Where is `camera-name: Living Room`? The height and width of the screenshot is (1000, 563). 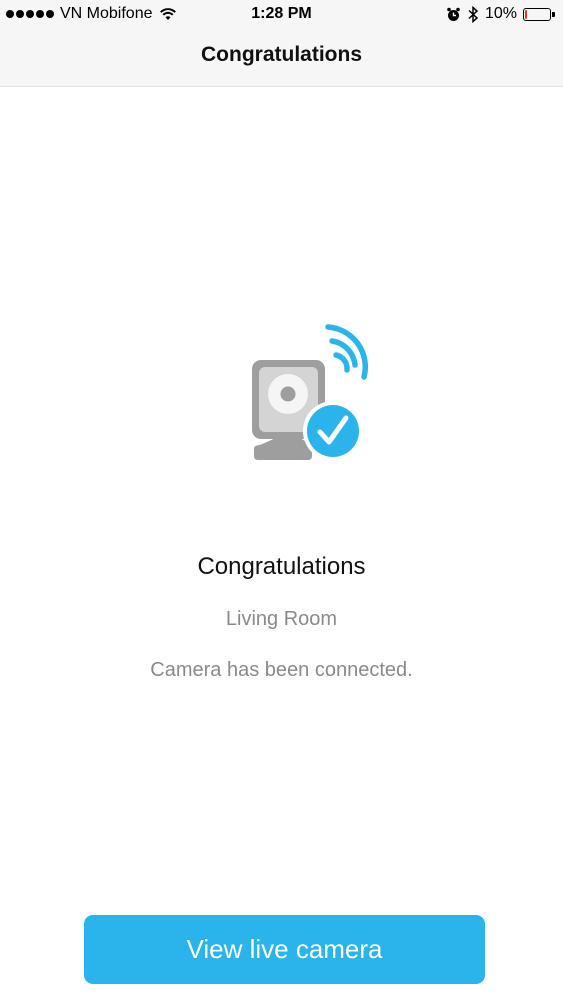
camera-name: Living Room is located at coordinates (281, 619).